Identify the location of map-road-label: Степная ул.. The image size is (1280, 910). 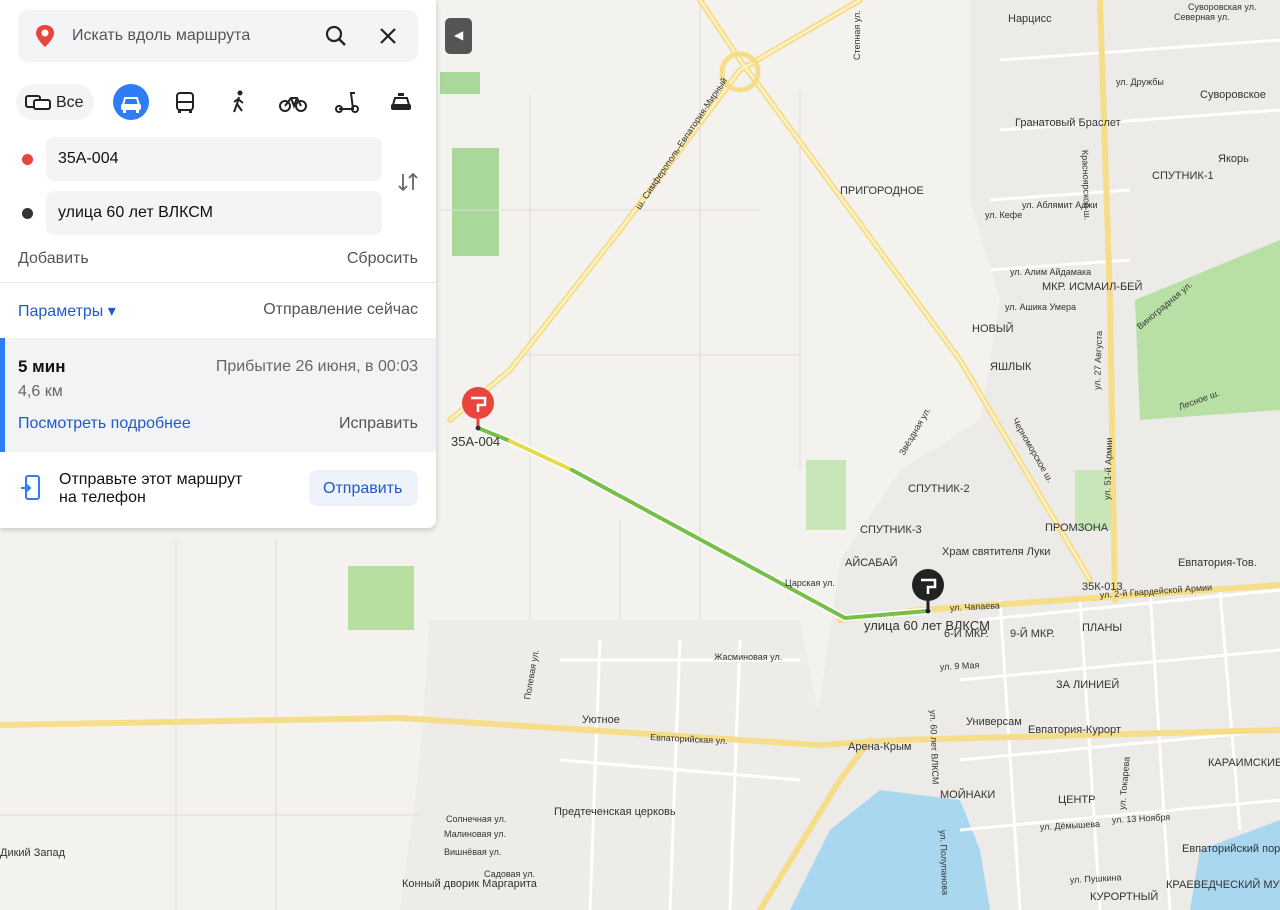
(857, 35).